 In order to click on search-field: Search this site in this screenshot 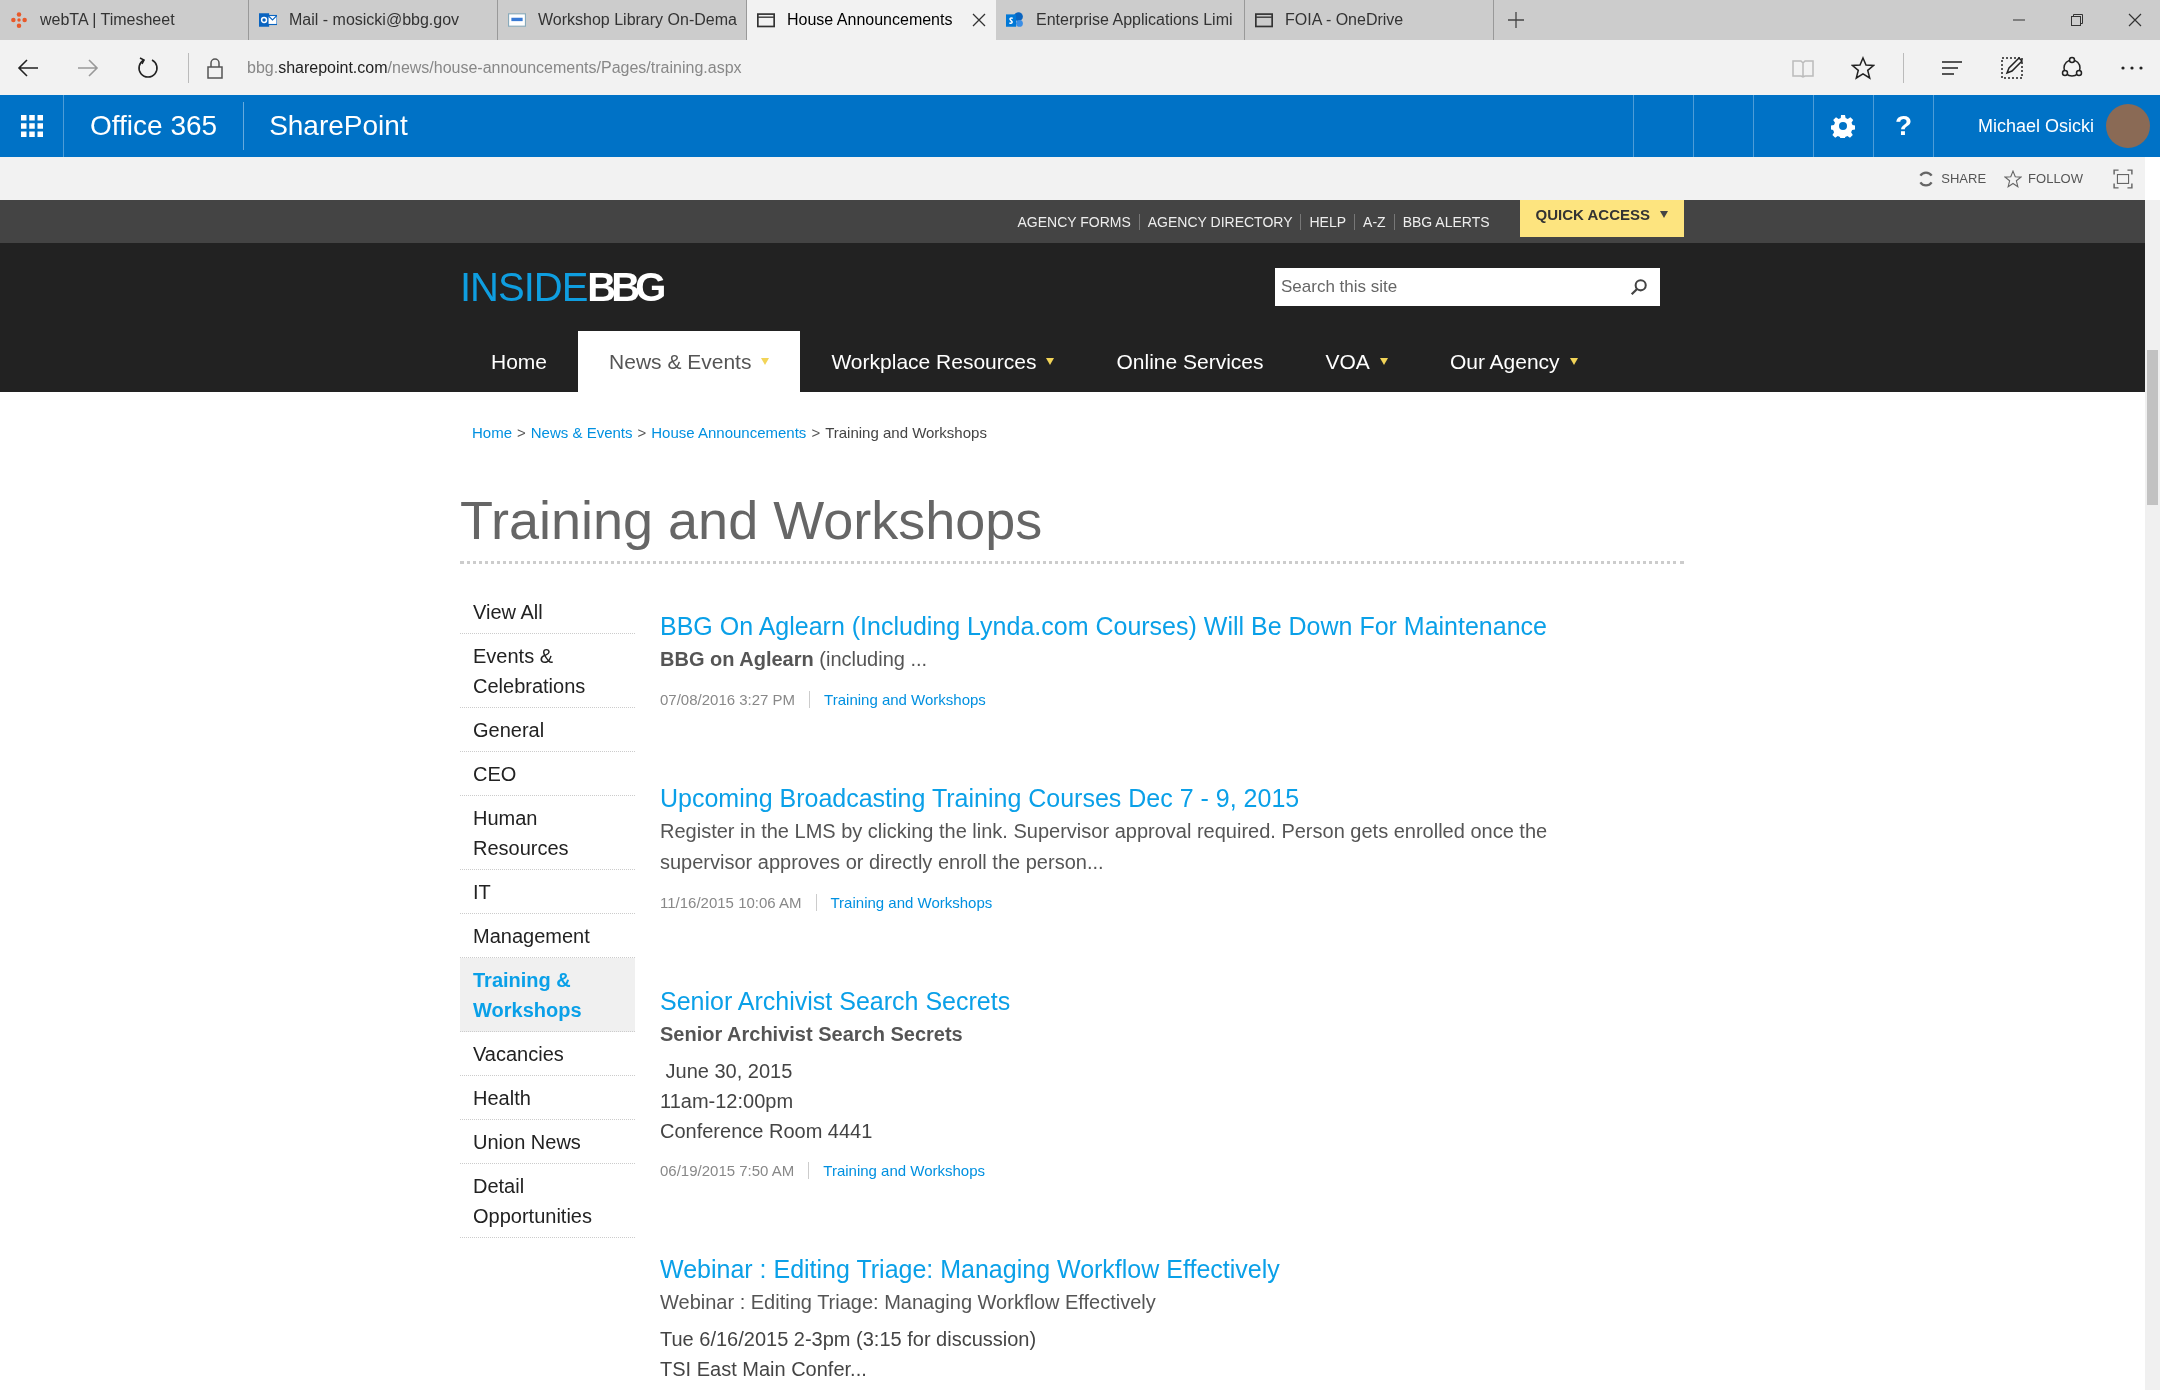, I will do `click(1467, 287)`.